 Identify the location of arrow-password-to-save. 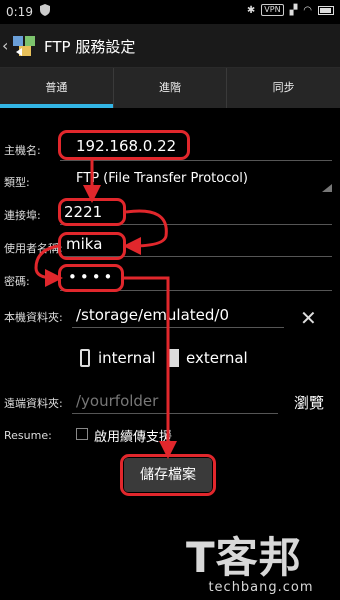
(150, 367).